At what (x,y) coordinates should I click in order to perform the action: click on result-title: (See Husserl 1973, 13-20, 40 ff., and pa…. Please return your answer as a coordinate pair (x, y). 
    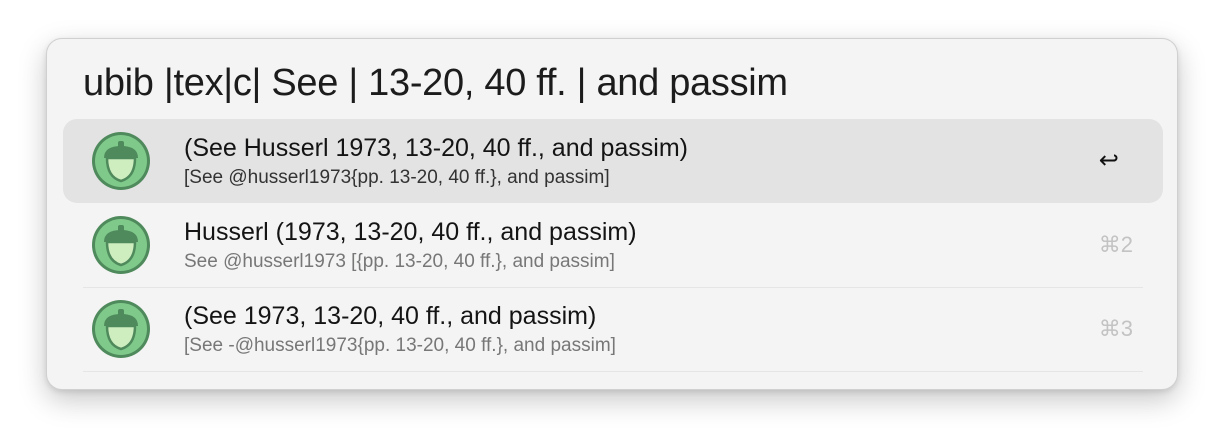
    Looking at the image, I should click on (436, 148).